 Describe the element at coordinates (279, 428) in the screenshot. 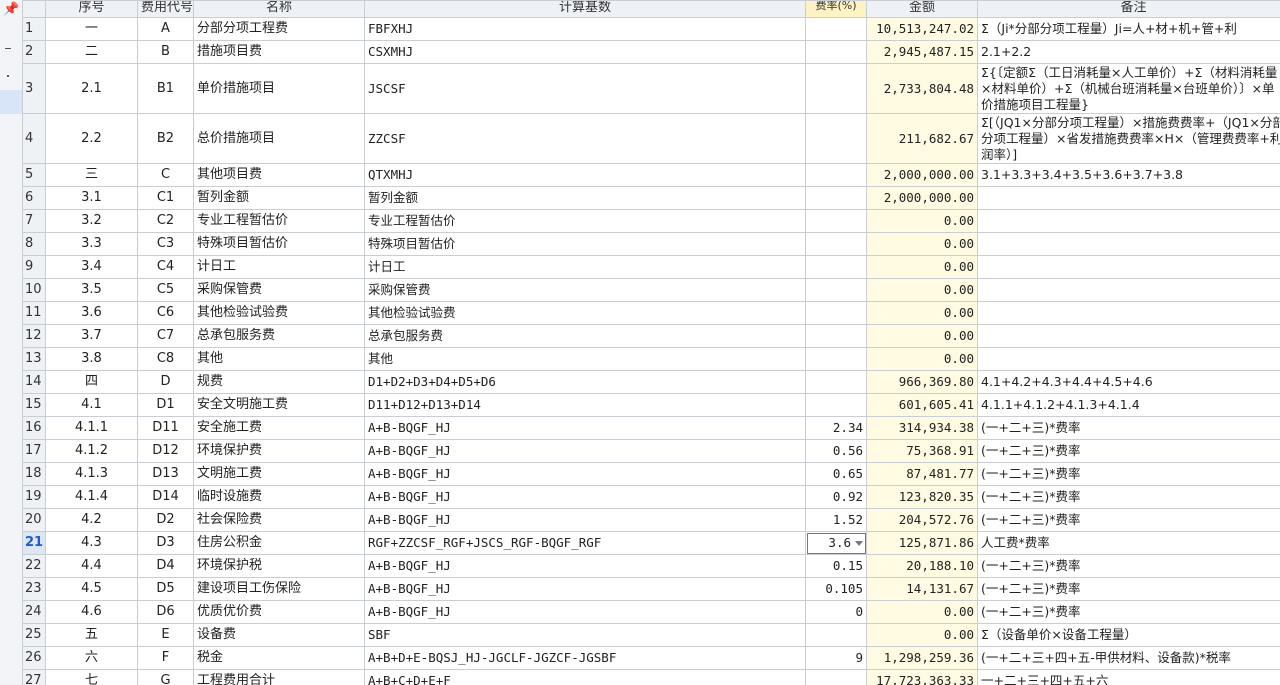

I see `cell-name: 安全施工费` at that location.